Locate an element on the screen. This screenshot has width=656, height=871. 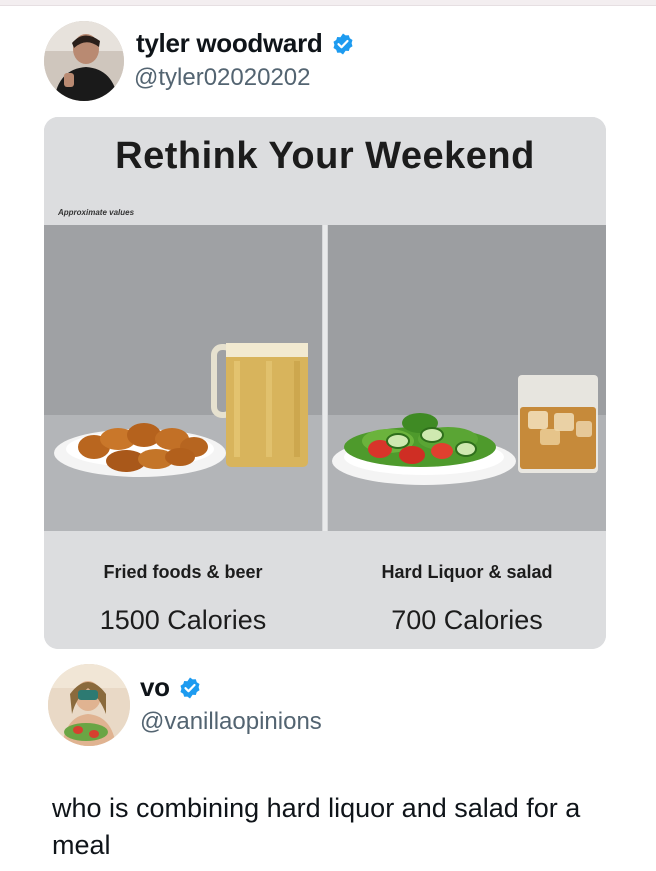
display-name-text: tyler woodward is located at coordinates (229, 43).